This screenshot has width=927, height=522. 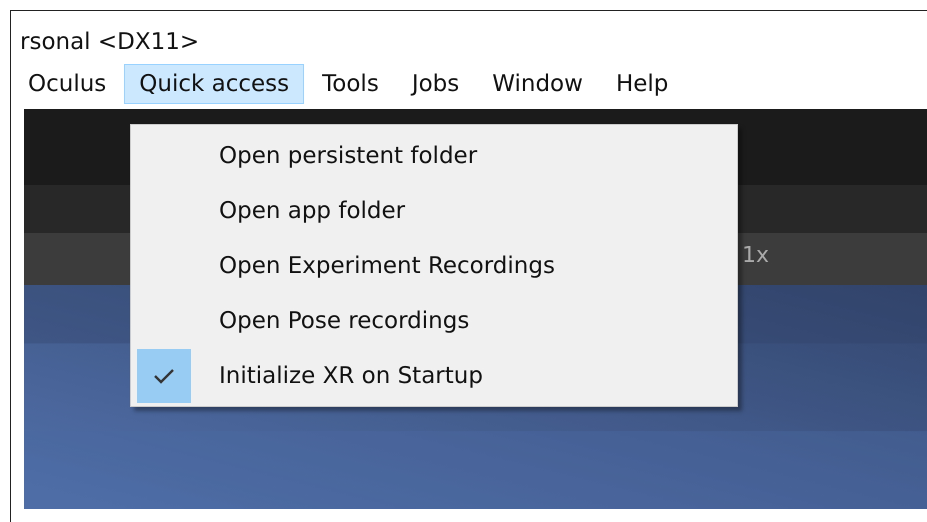 What do you see at coordinates (537, 84) in the screenshot?
I see `menu-item: Window` at bounding box center [537, 84].